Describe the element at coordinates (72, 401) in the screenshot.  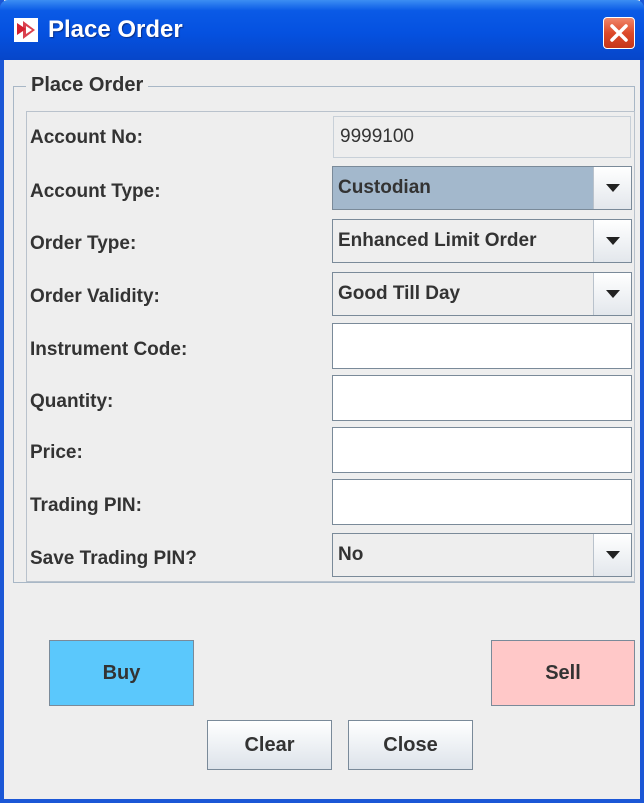
I see `quantity-label: Quantity:` at that location.